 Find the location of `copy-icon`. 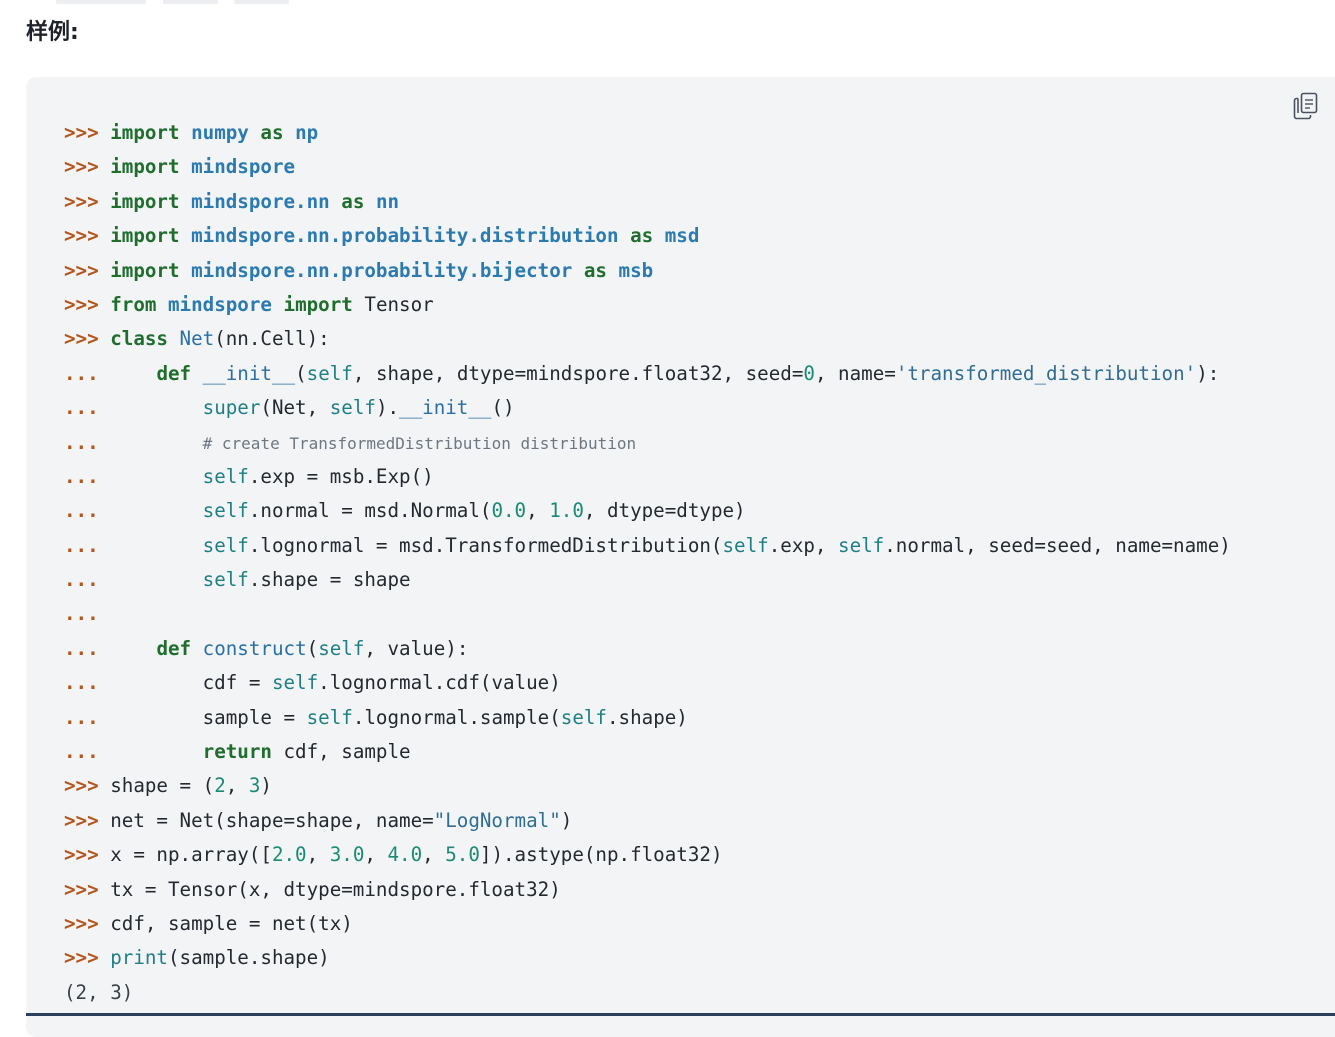

copy-icon is located at coordinates (1305, 106).